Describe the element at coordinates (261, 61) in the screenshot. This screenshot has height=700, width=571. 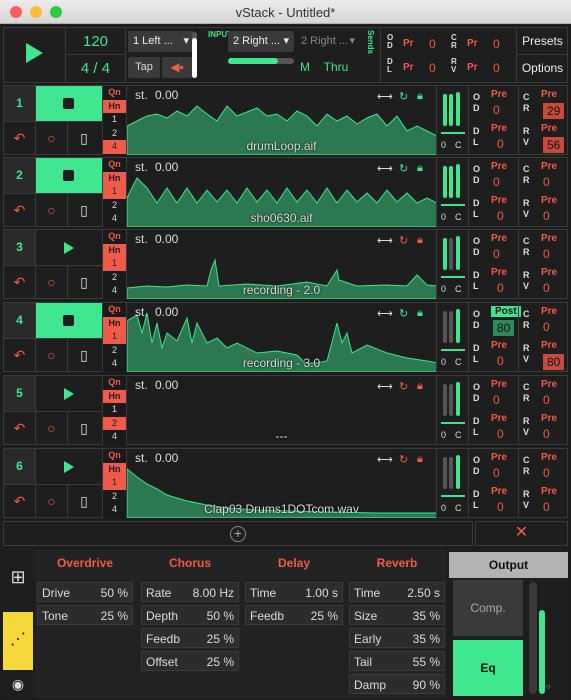
I see `input-gain-slider` at that location.